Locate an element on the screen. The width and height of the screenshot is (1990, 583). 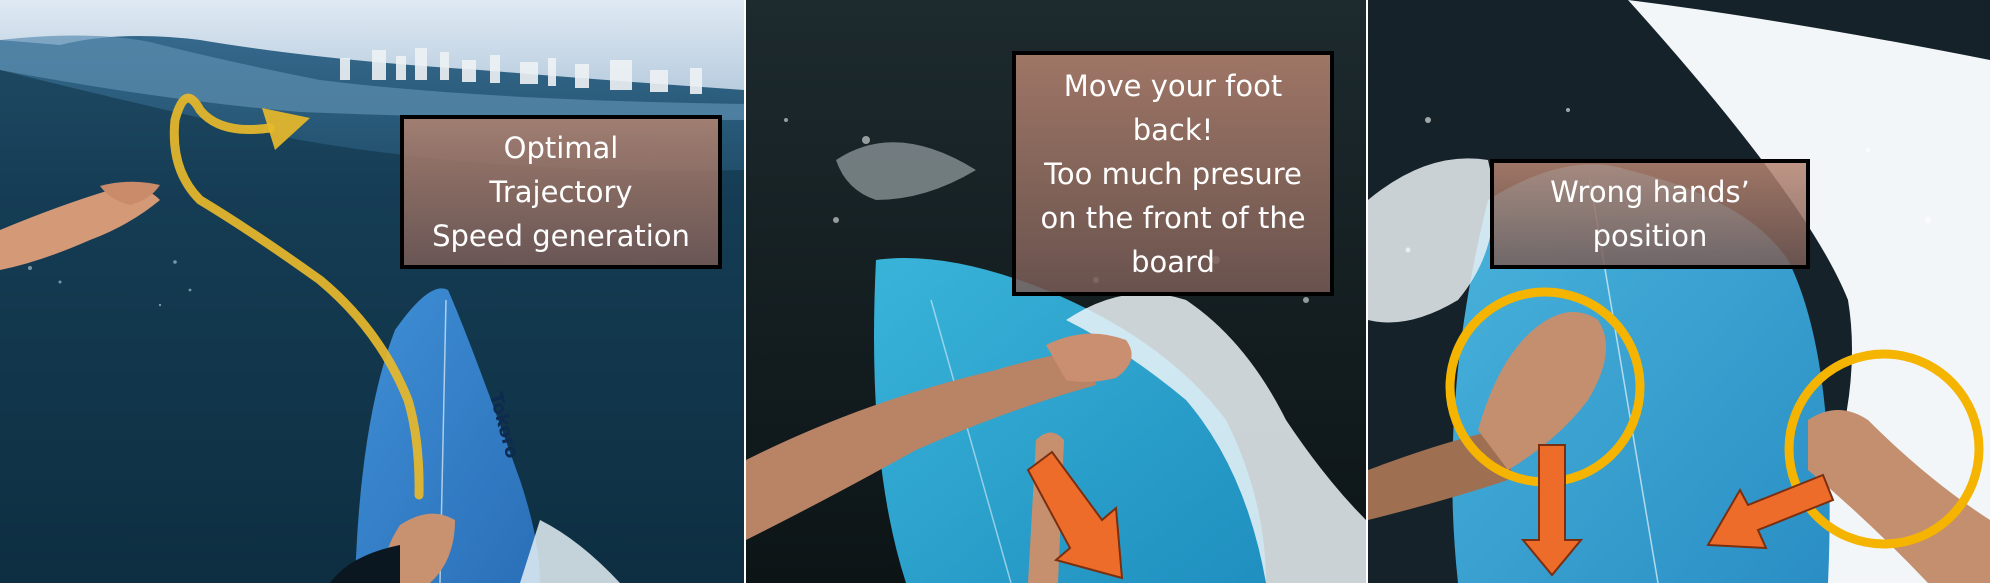
caption-line: Wrong hands’ is located at coordinates (1650, 192).